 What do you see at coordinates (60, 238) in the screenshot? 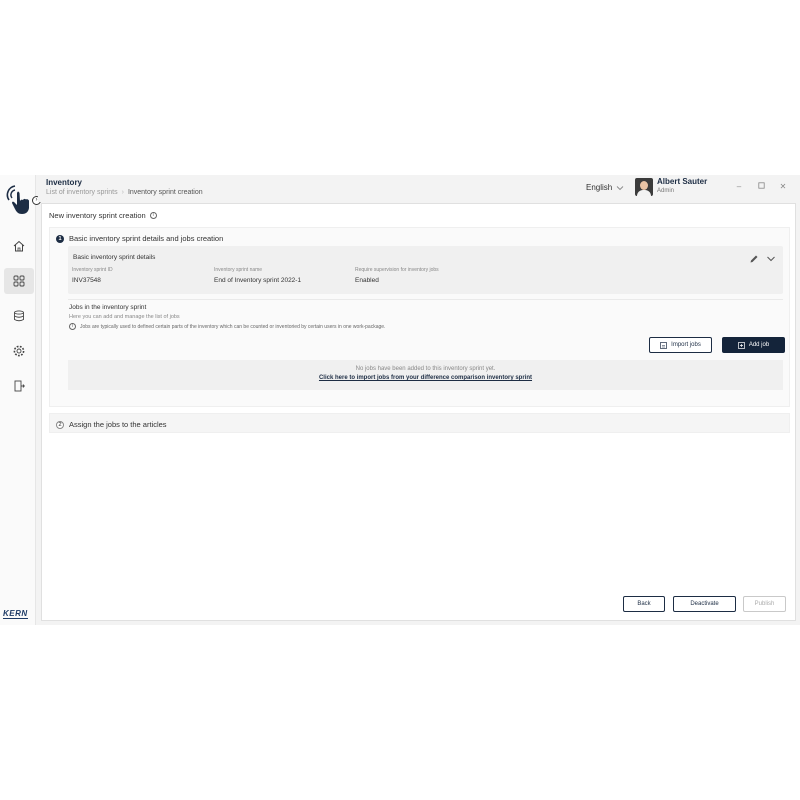
I see `step-1-number: 1` at bounding box center [60, 238].